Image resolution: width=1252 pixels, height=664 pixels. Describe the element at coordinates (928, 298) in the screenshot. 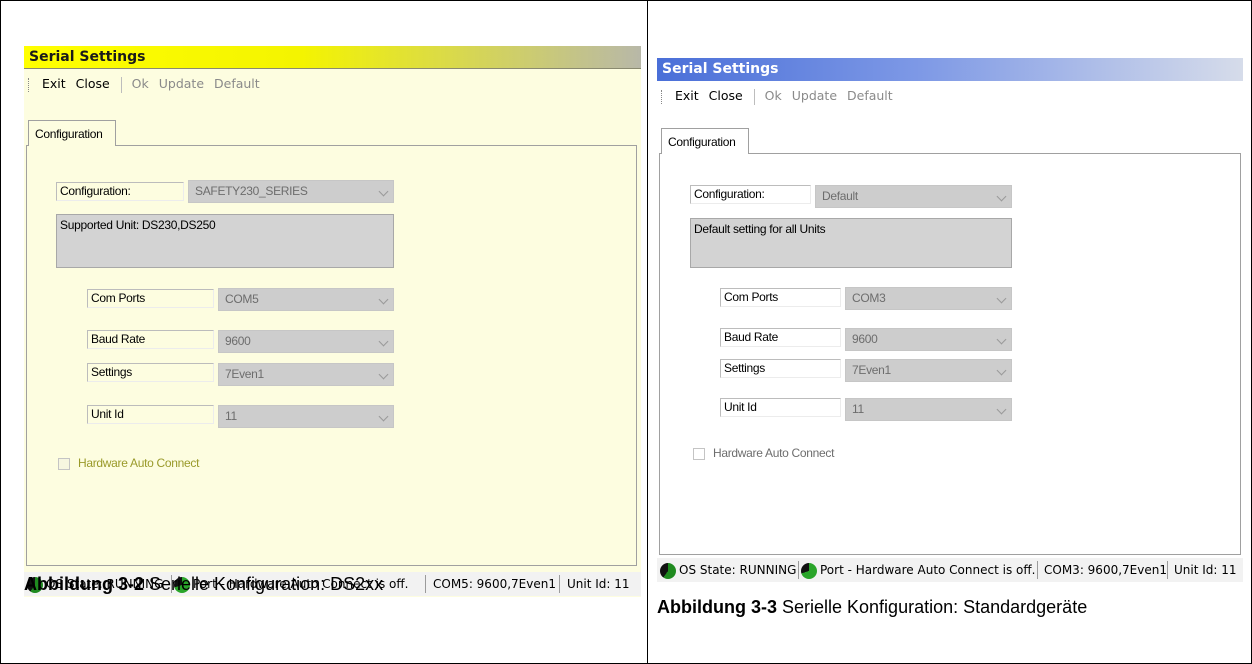

I see `com-ports-select: COM3` at that location.